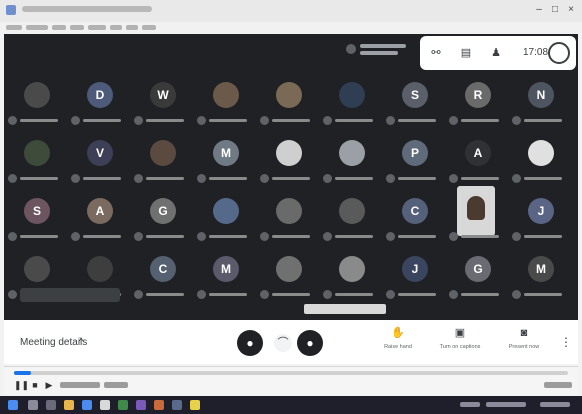  I want to click on participant-tile: V, so click(98, 158).